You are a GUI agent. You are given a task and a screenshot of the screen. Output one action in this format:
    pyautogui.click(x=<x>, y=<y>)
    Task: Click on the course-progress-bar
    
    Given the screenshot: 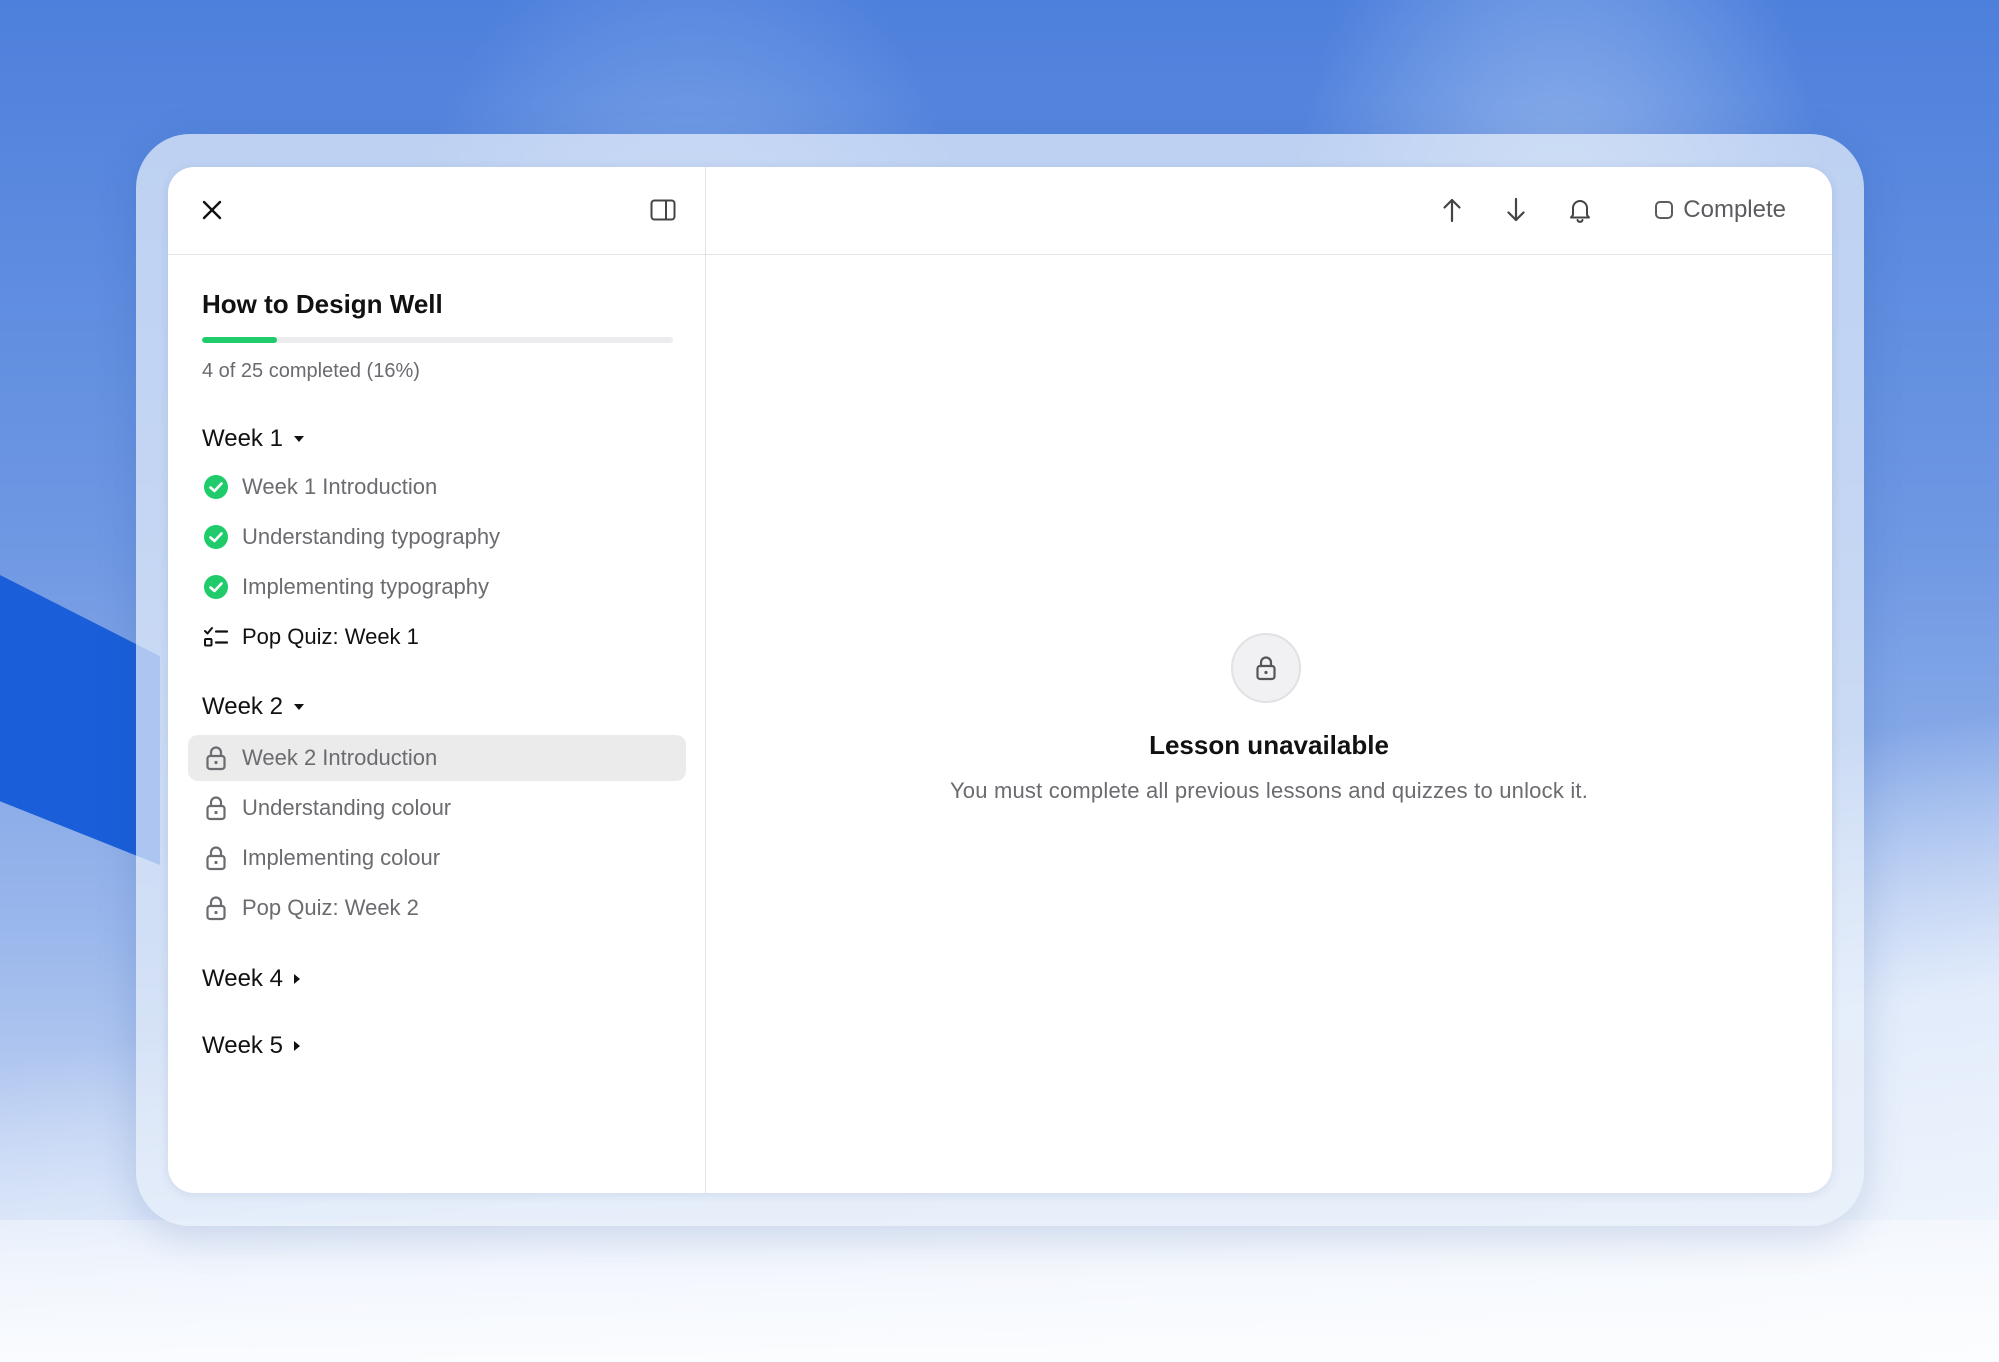 What is the action you would take?
    pyautogui.click(x=437, y=340)
    